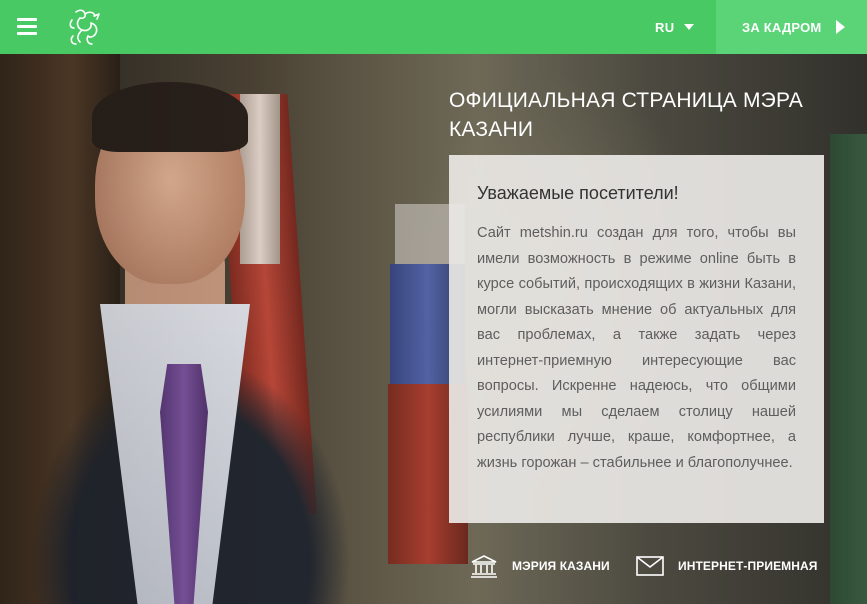 Image resolution: width=867 pixels, height=604 pixels. I want to click on behind-the-scenes-button: ЗА КАДРОМ, so click(791, 27).